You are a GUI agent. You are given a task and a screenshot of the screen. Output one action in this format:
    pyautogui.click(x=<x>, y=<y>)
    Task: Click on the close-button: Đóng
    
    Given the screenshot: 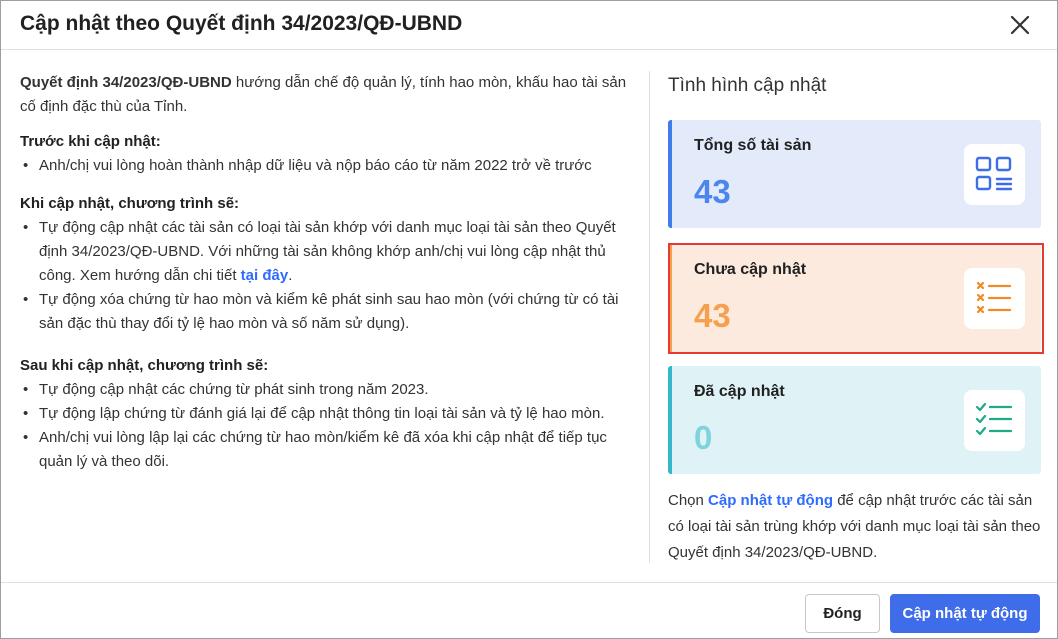 What is the action you would take?
    pyautogui.click(x=842, y=613)
    